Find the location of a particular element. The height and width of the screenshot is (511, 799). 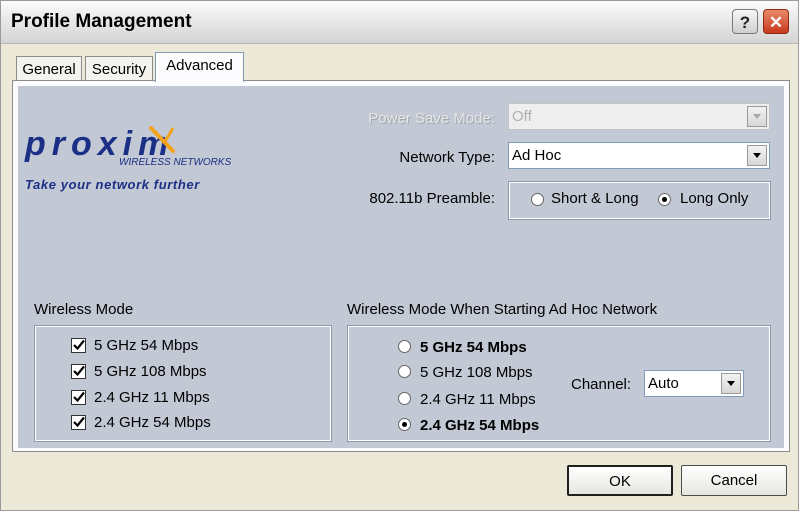

channel-label: Channel: is located at coordinates (601, 384).